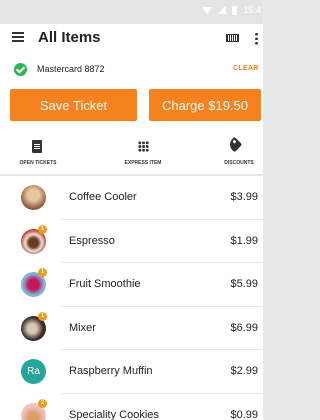 The image size is (320, 420). I want to click on list-item: 1 Fruit Smoothie $5.99, so click(131, 285).